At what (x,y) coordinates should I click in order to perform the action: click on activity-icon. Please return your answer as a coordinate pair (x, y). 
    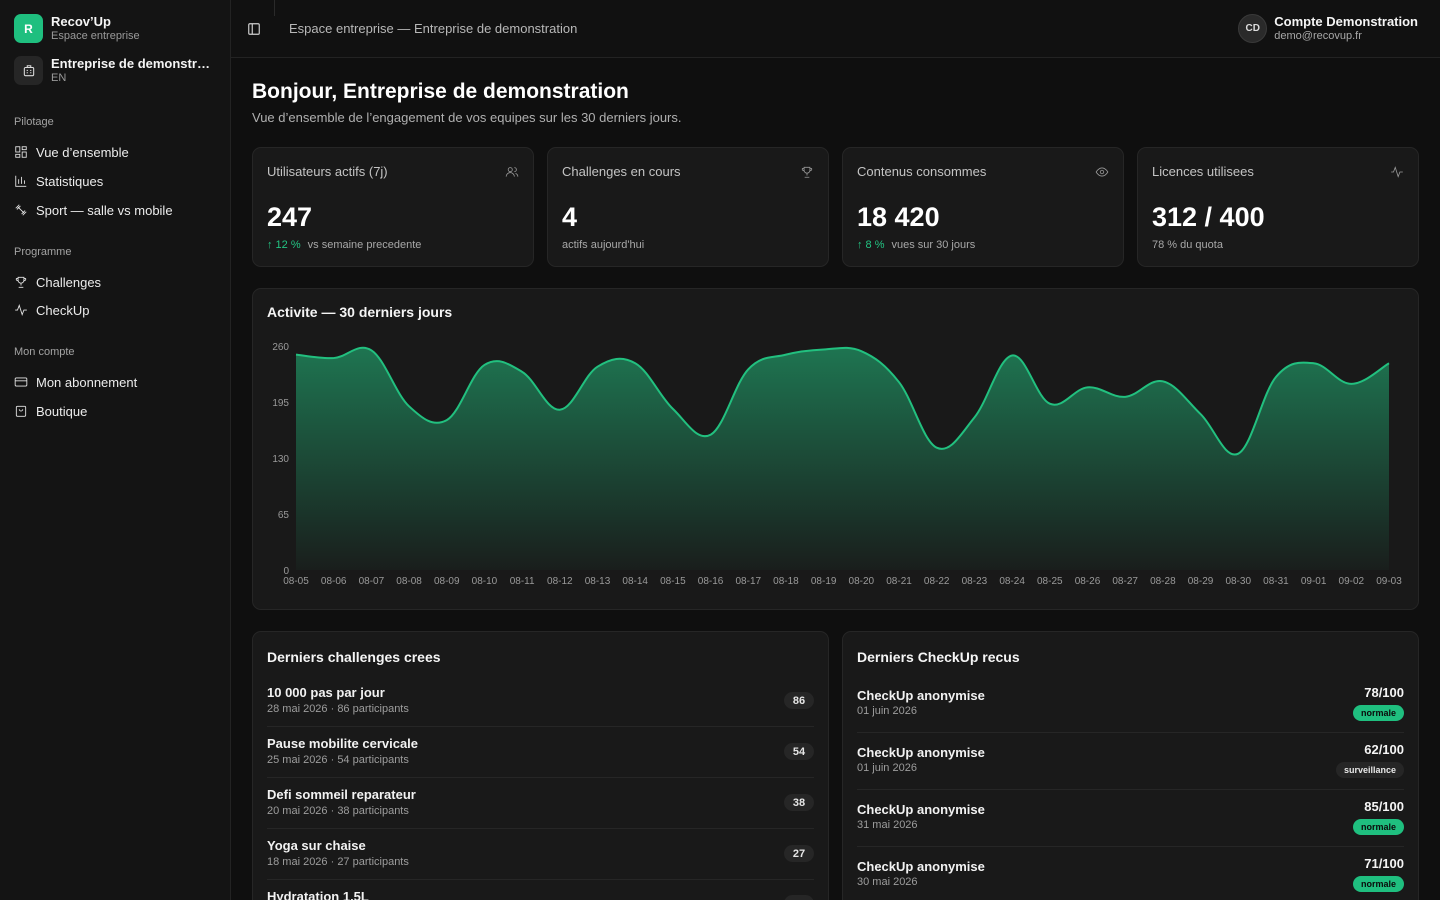
    Looking at the image, I should click on (1397, 172).